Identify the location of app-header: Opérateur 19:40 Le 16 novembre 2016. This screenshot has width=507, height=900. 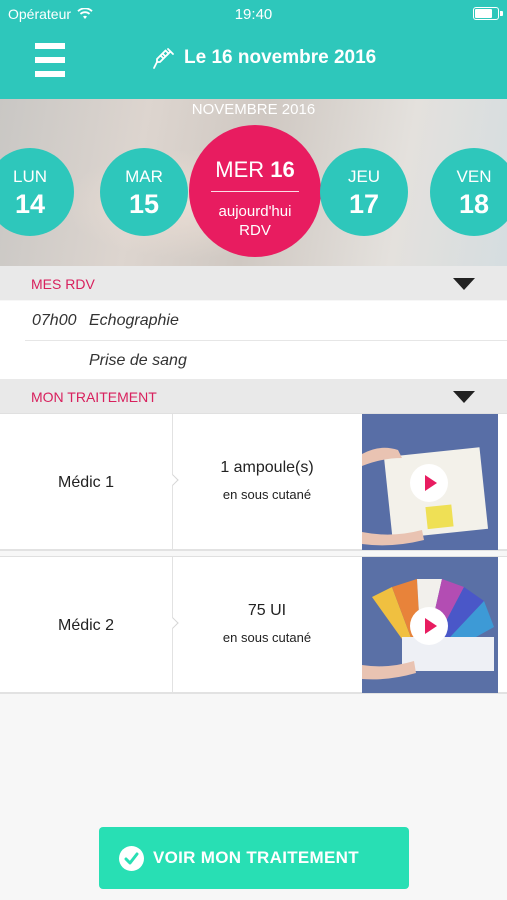
(253, 49).